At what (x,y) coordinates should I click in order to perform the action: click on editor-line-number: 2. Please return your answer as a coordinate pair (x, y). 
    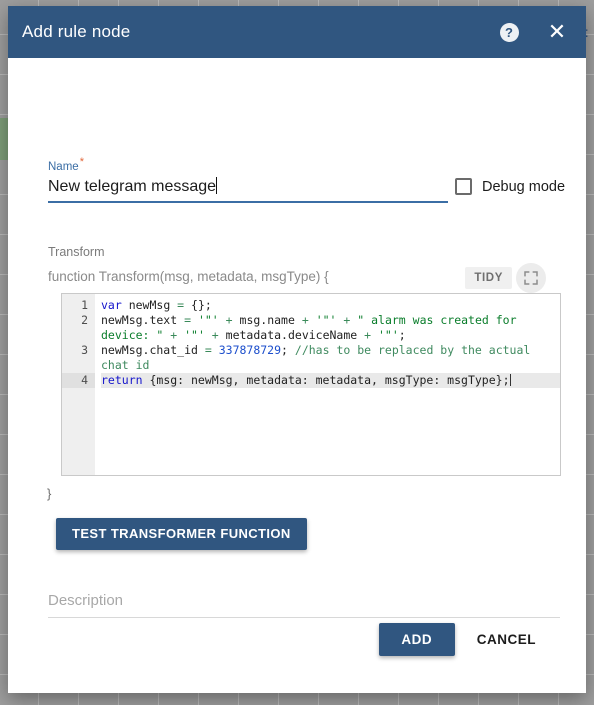
    Looking at the image, I should click on (84, 320).